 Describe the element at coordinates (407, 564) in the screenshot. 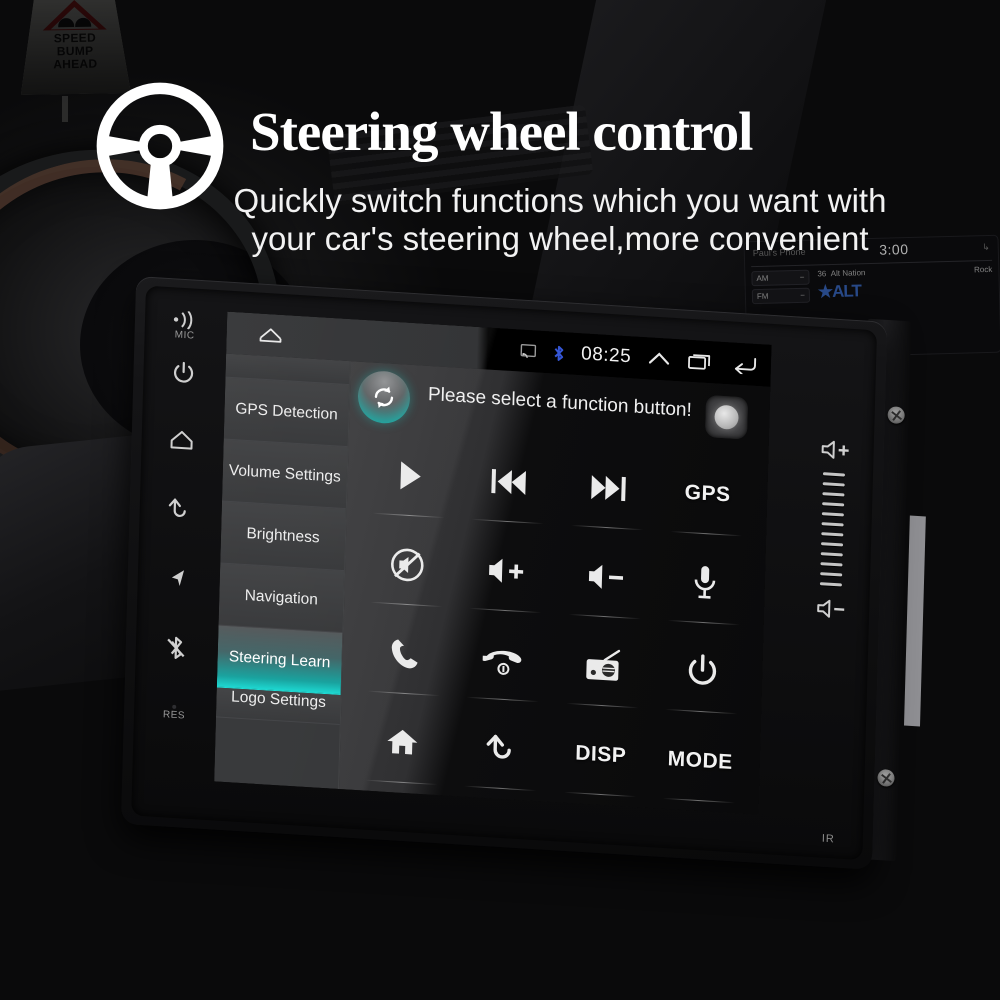

I see `mute-button` at that location.